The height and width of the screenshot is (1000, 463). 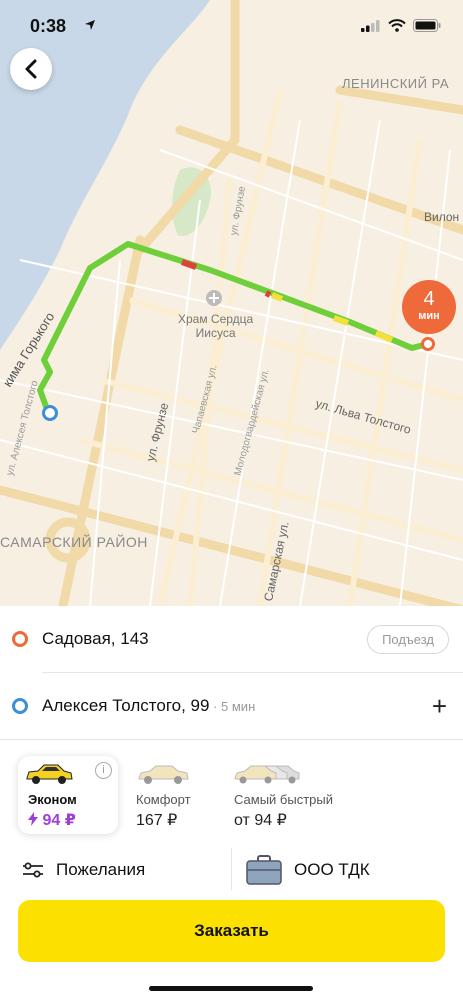 I want to click on status-bar: 0:38, so click(x=231, y=25).